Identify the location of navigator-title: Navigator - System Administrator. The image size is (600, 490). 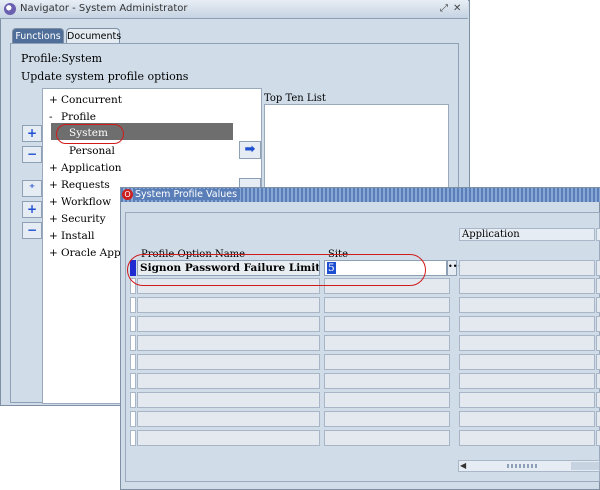
(104, 8).